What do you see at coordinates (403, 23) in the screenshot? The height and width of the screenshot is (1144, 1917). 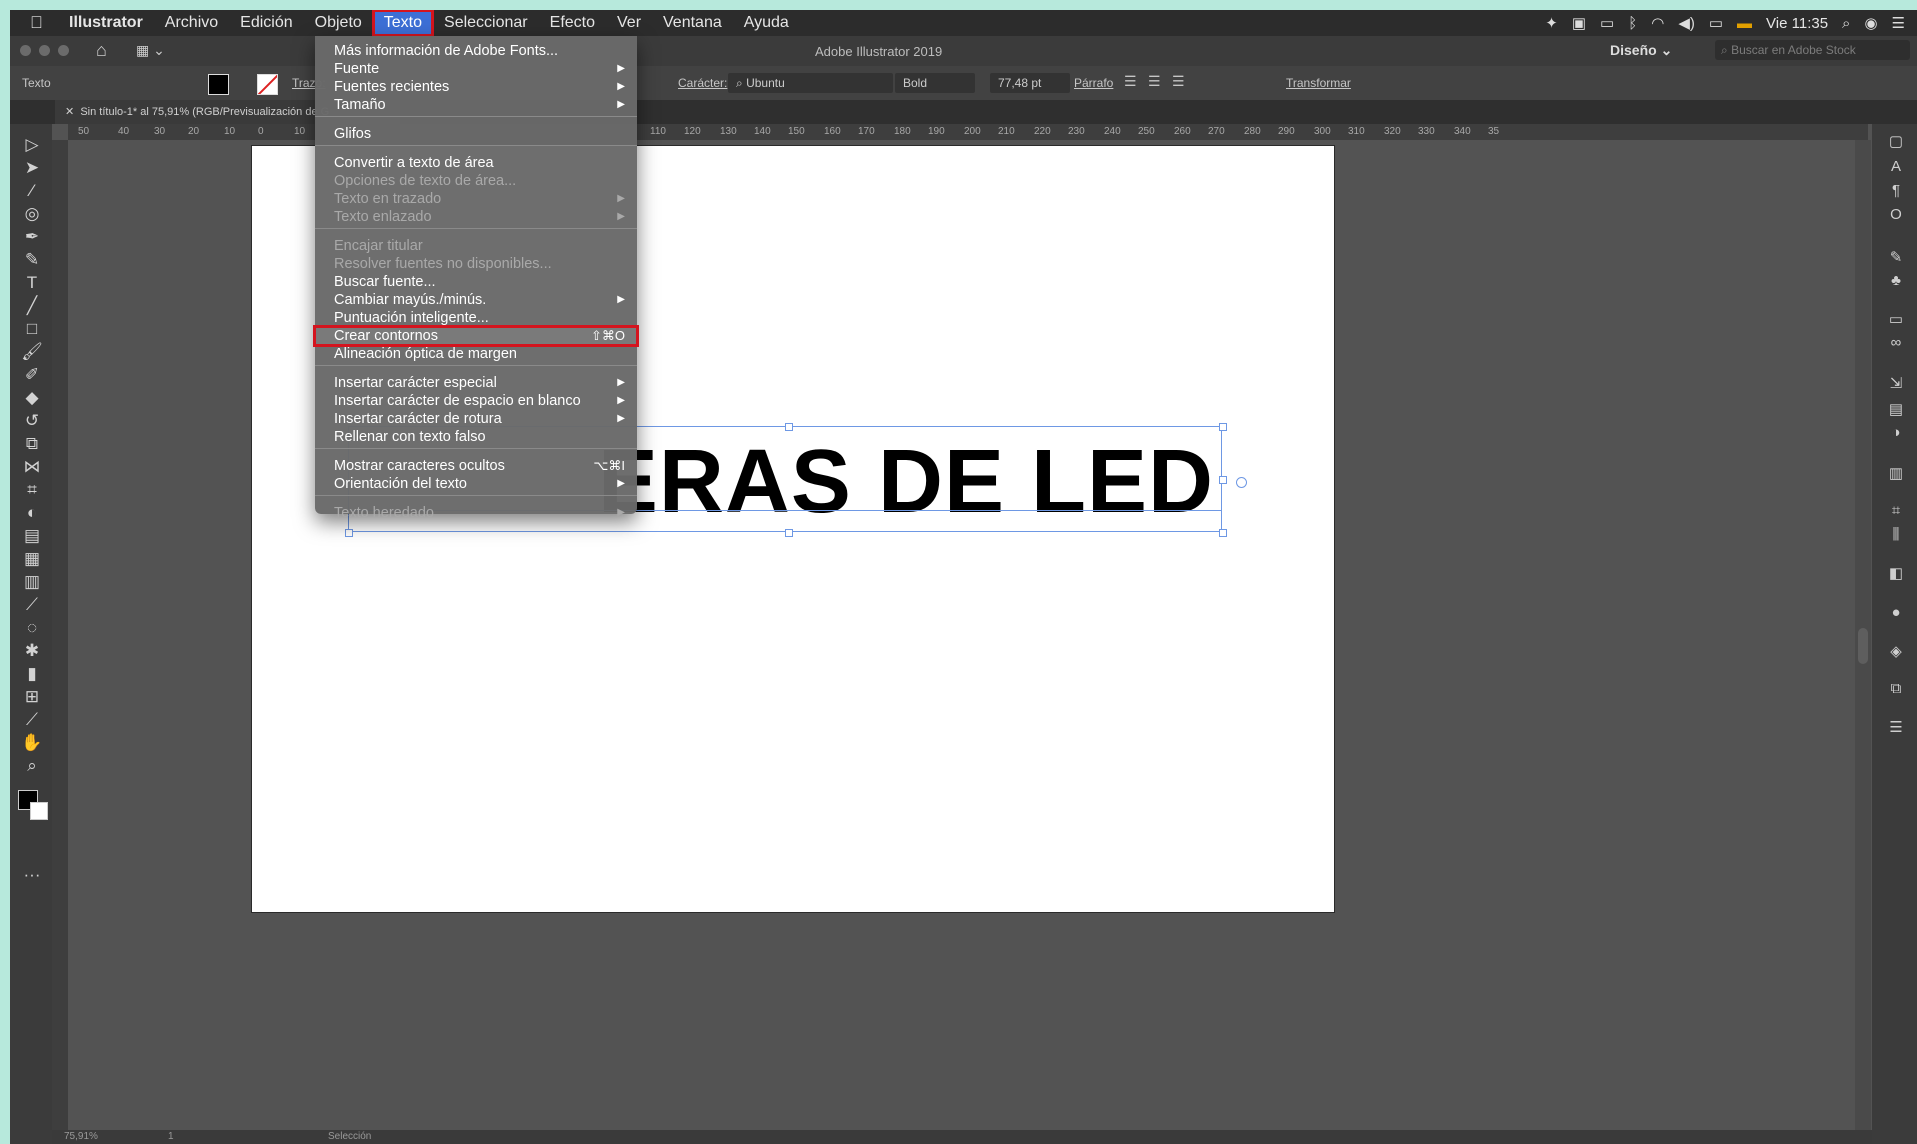 I see `menu-texto: Texto` at bounding box center [403, 23].